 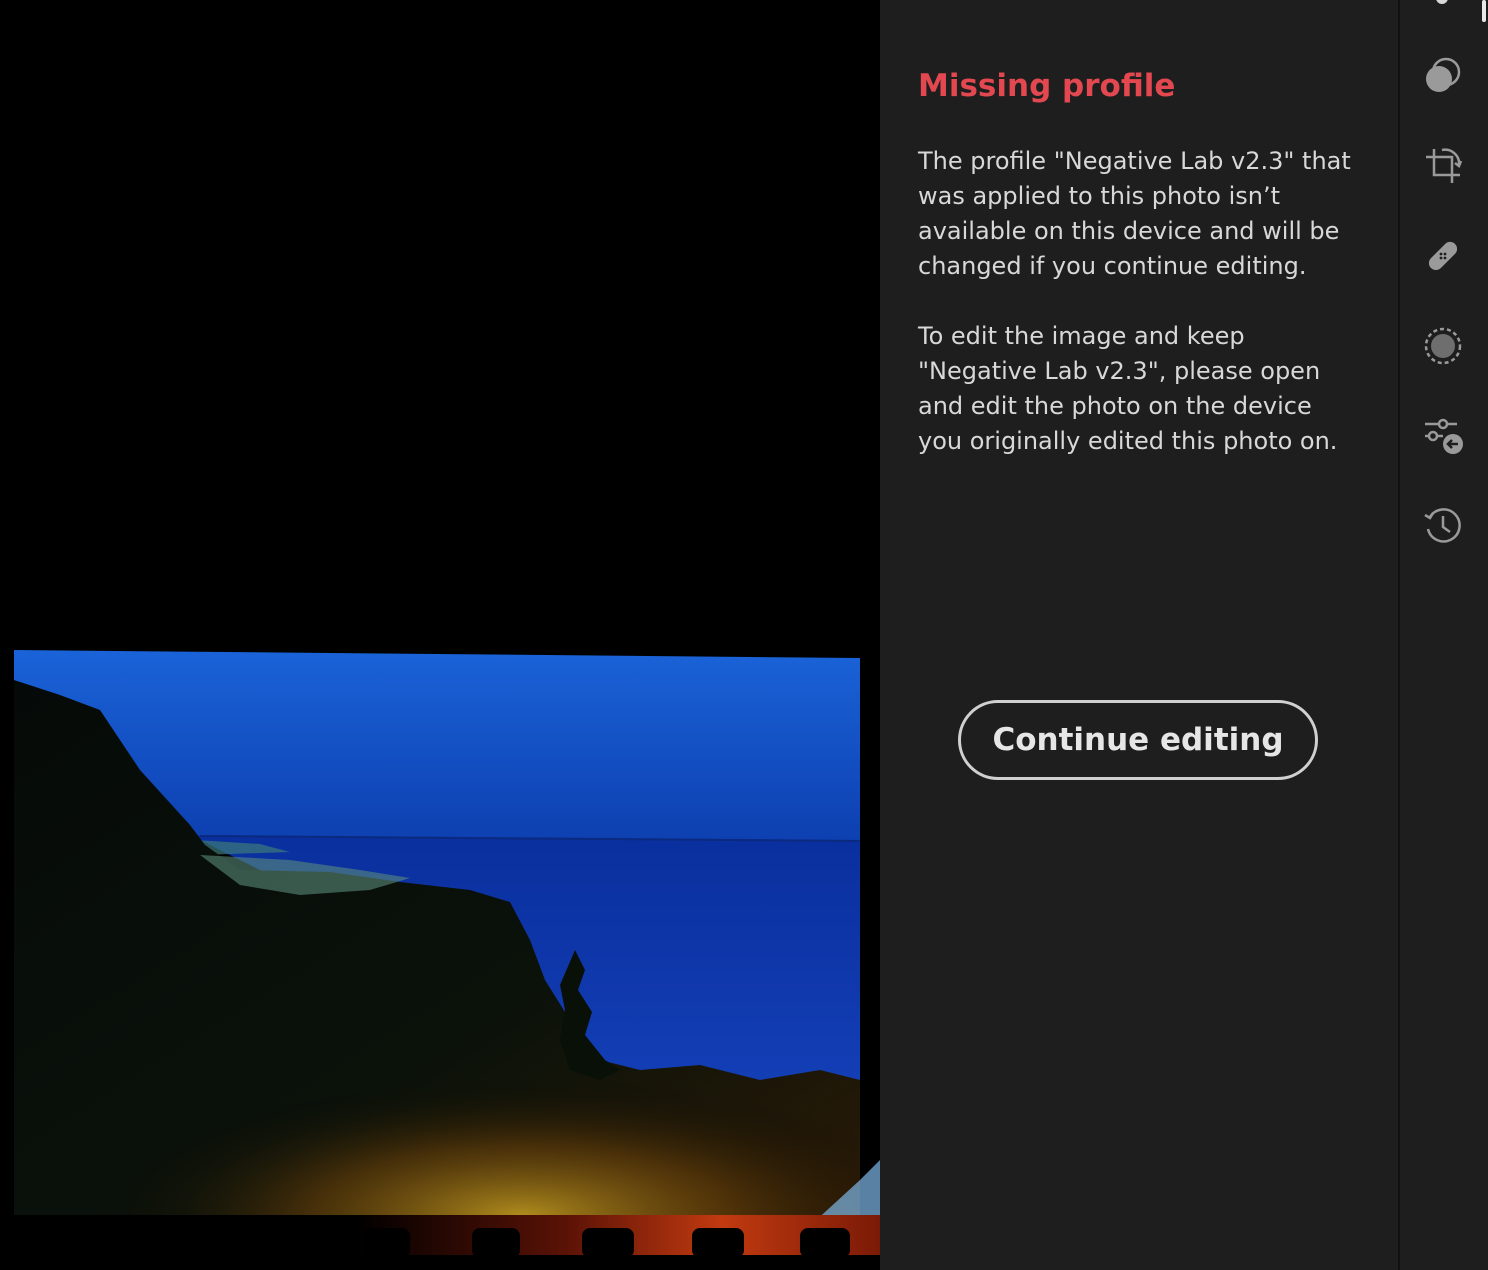 What do you see at coordinates (1443, 436) in the screenshot?
I see `versions-compare-icon` at bounding box center [1443, 436].